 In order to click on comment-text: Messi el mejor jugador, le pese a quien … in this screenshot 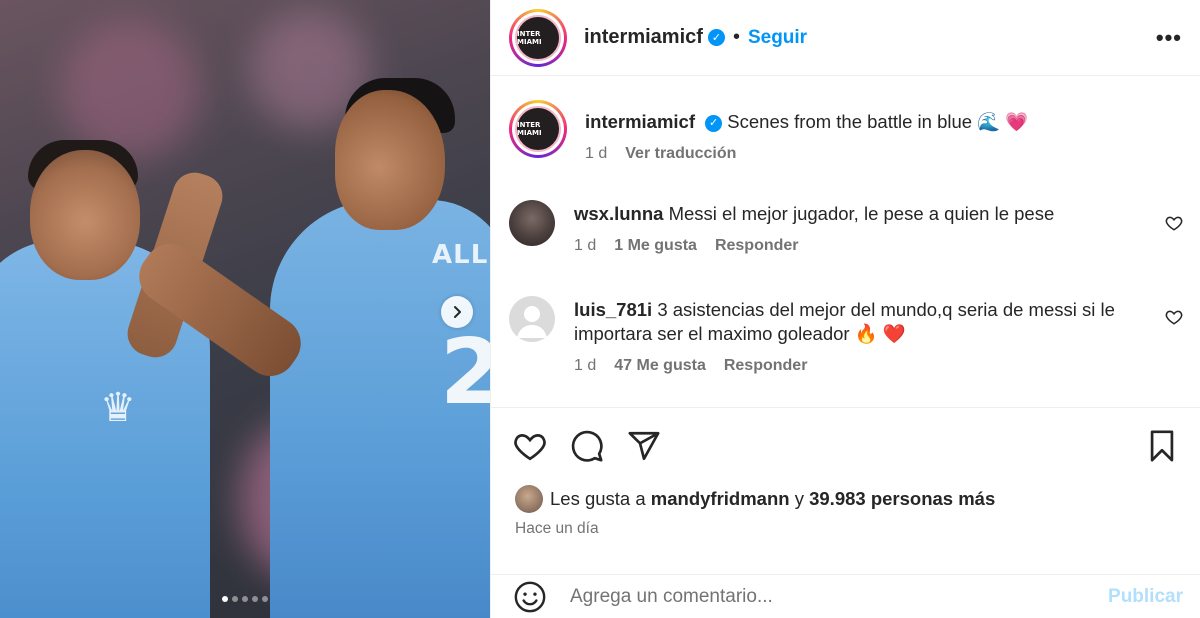, I will do `click(861, 213)`.